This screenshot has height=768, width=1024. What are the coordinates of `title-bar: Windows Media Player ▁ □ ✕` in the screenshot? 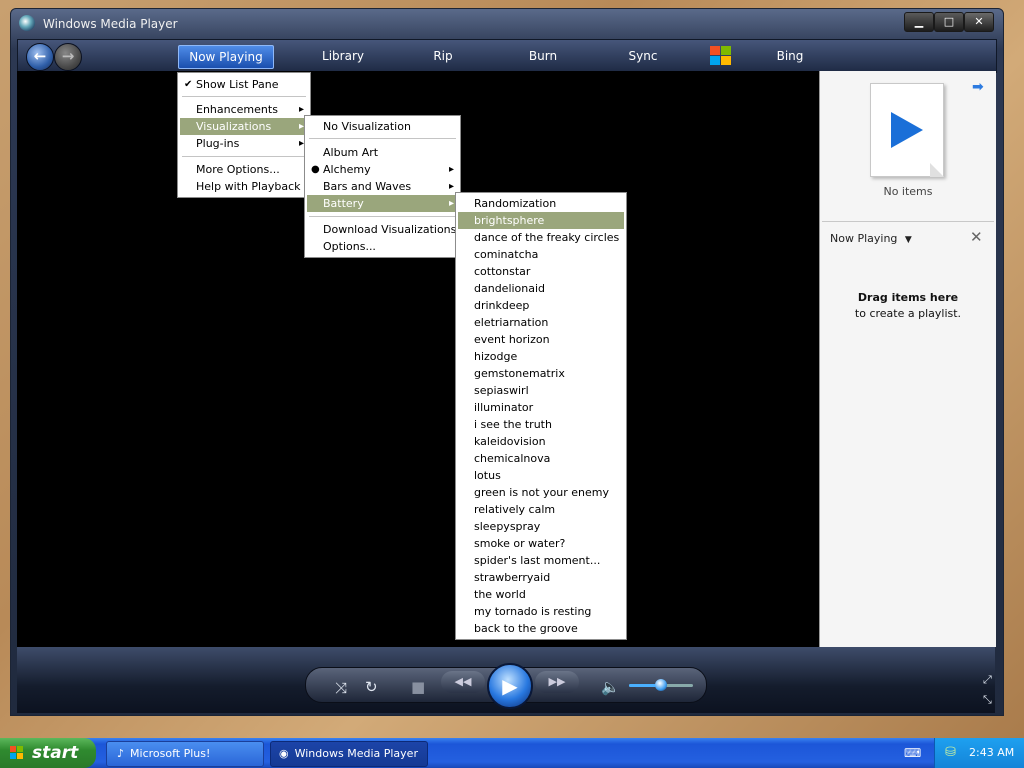 It's located at (507, 24).